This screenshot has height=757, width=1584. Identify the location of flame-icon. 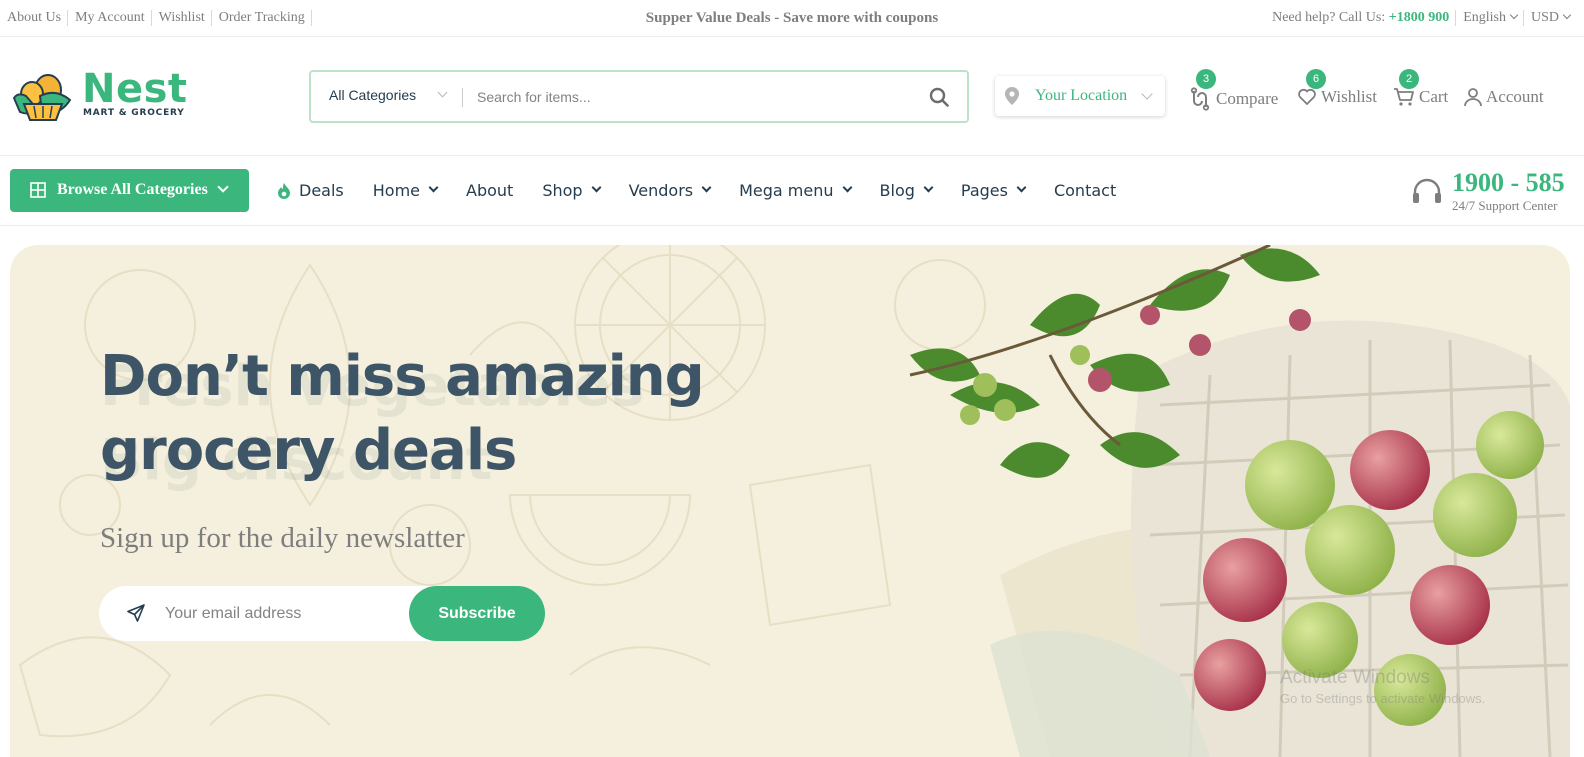
(284, 190).